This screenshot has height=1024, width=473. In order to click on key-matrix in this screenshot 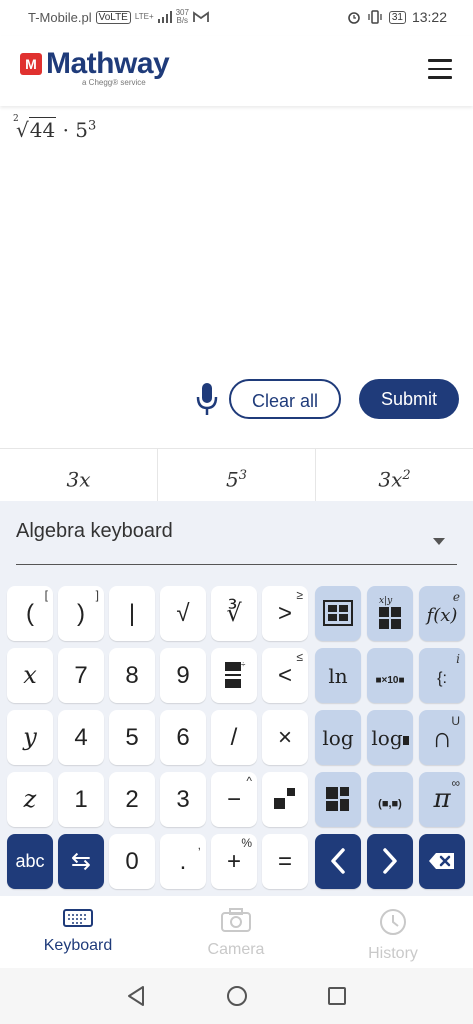, I will do `click(338, 613)`.